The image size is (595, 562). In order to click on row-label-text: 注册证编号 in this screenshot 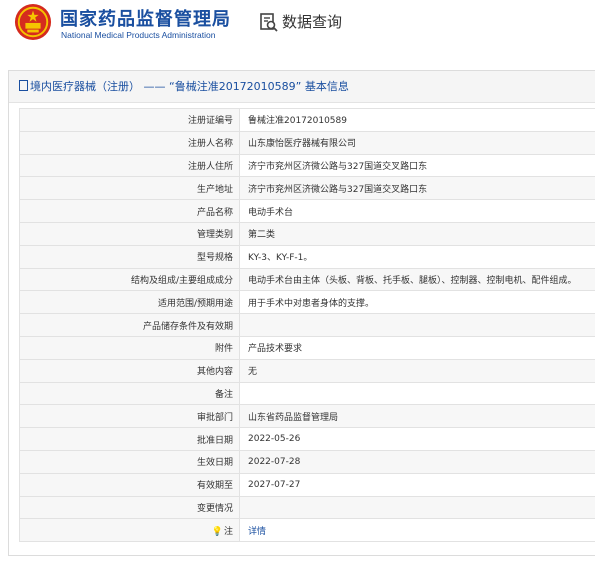, I will do `click(210, 121)`.